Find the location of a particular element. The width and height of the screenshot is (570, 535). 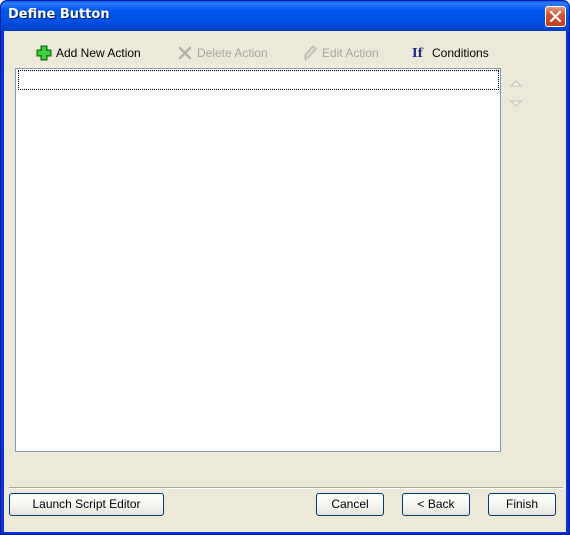

close-icon is located at coordinates (555, 16).